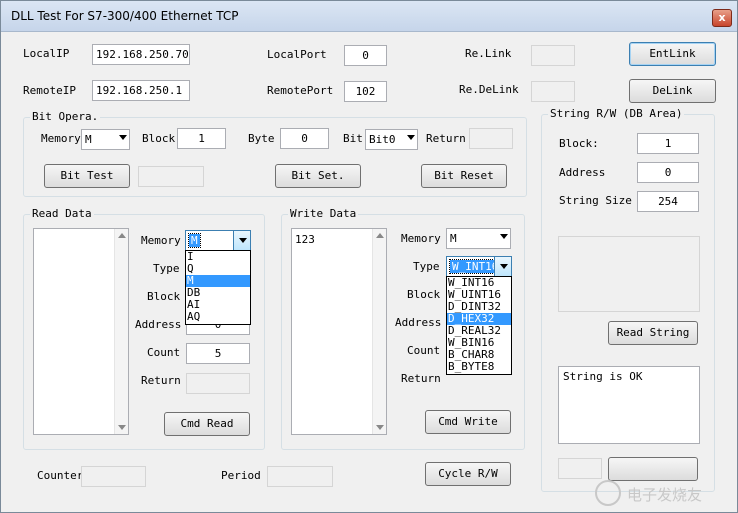 The width and height of the screenshot is (738, 513). Describe the element at coordinates (369, 16) in the screenshot. I see `title-bar: DLL Test For S7-300/400 Ethernet TCP x` at that location.